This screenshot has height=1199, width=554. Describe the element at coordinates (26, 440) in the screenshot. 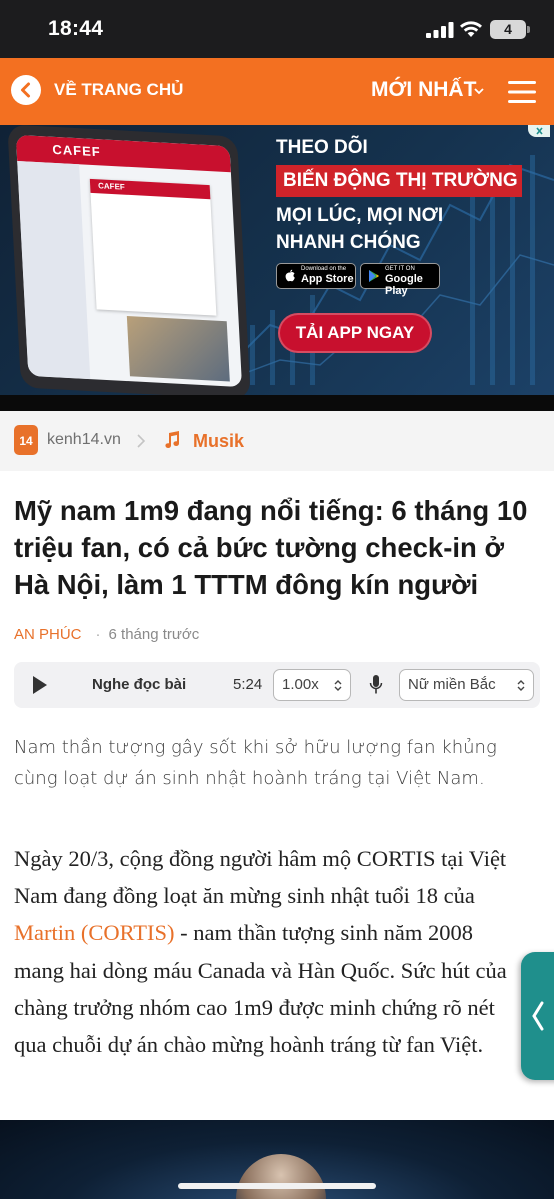

I see `kenh14-logo: 14` at that location.